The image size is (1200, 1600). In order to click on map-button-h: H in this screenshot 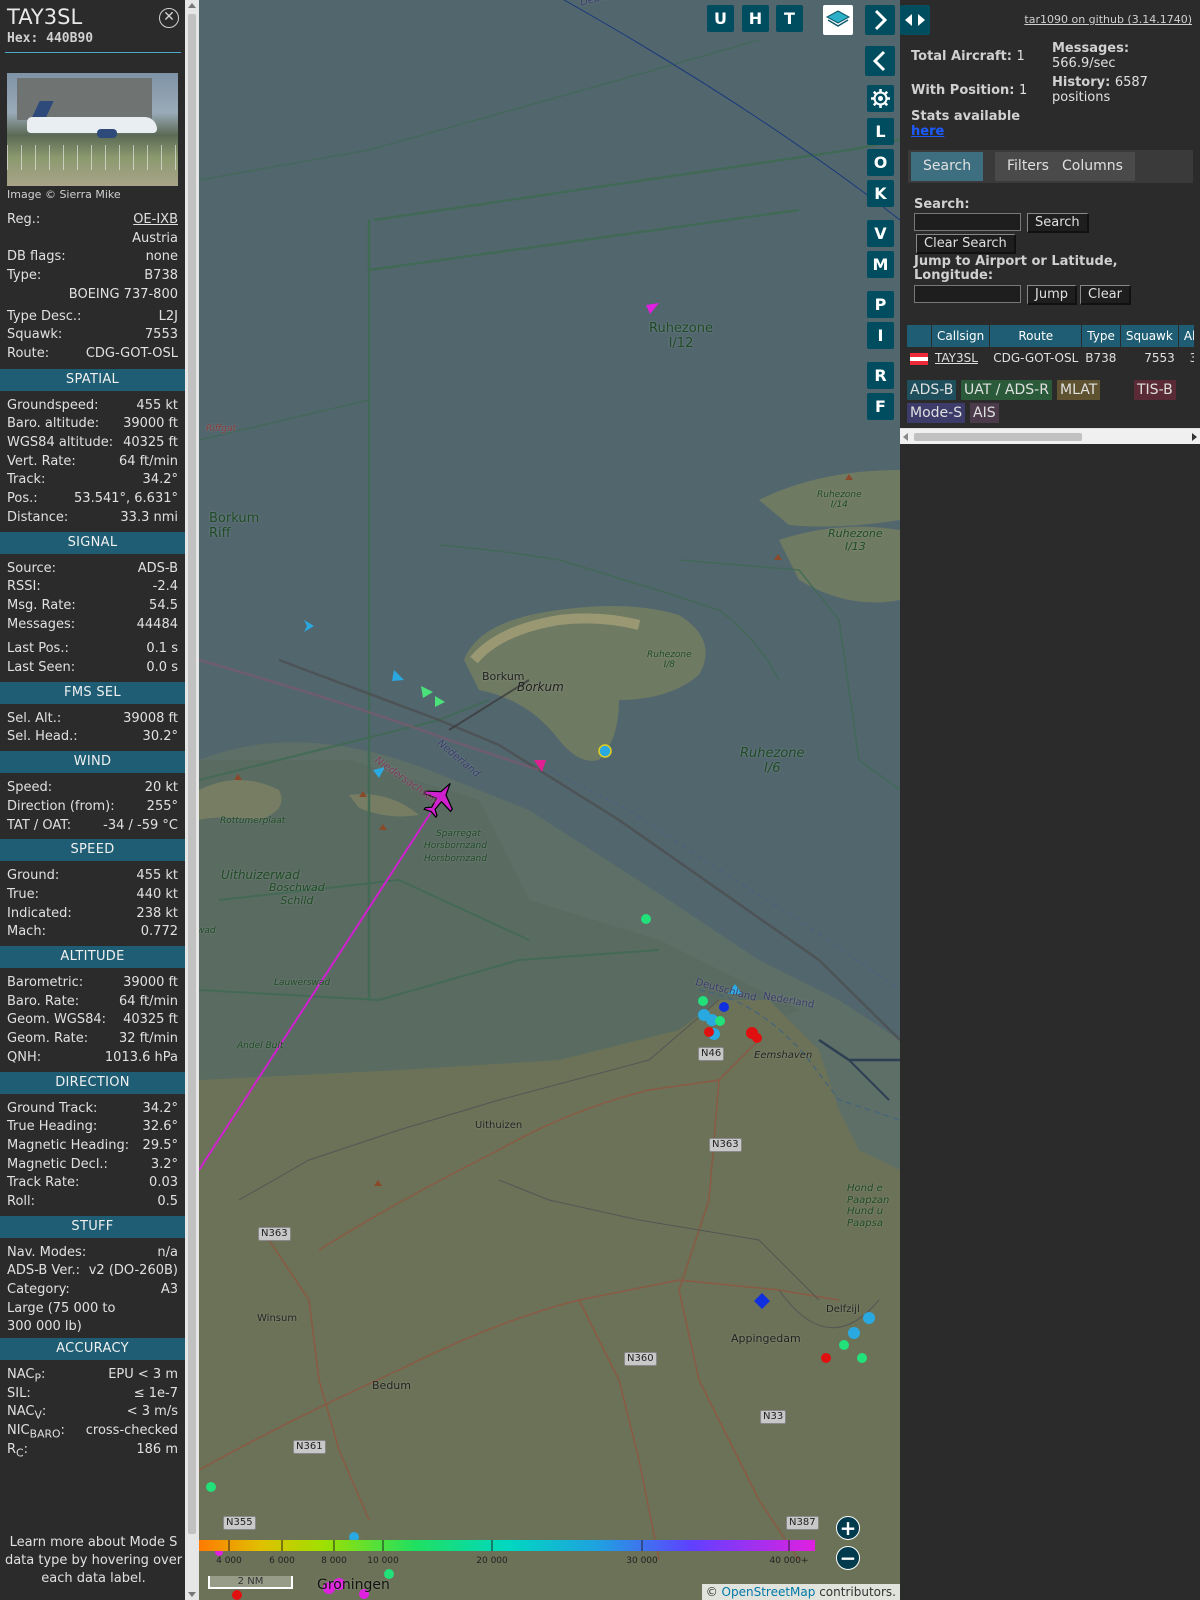, I will do `click(755, 18)`.